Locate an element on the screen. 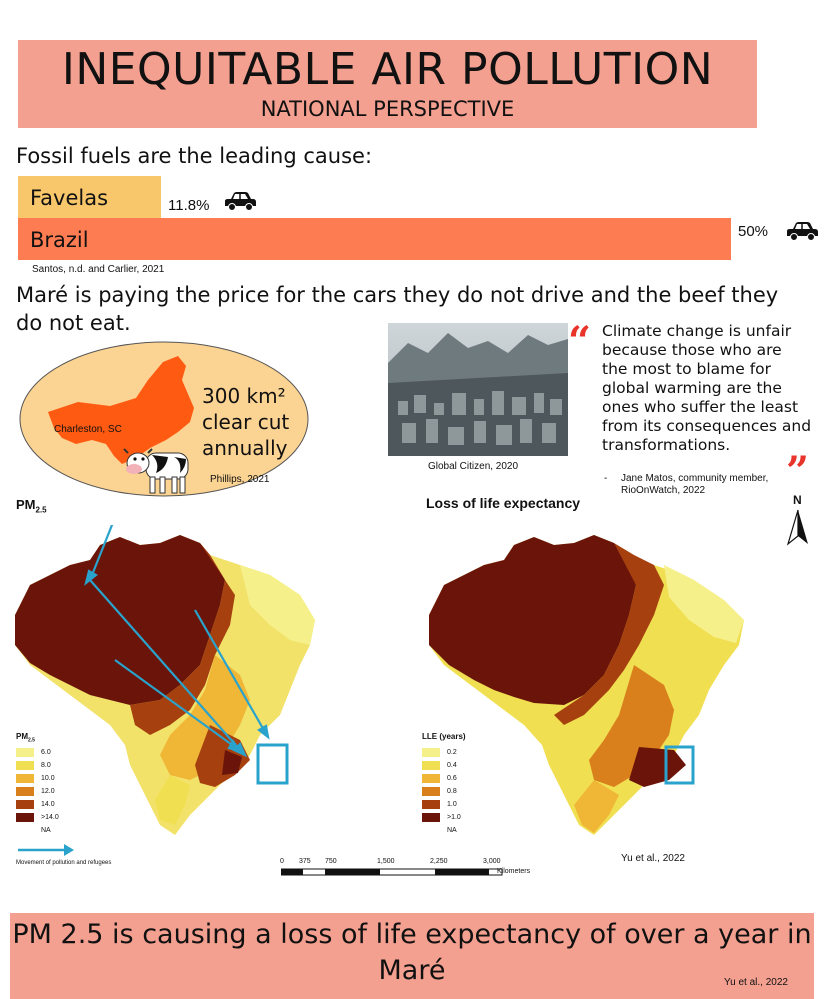  clearcut-line-2: clear cut is located at coordinates (246, 422).